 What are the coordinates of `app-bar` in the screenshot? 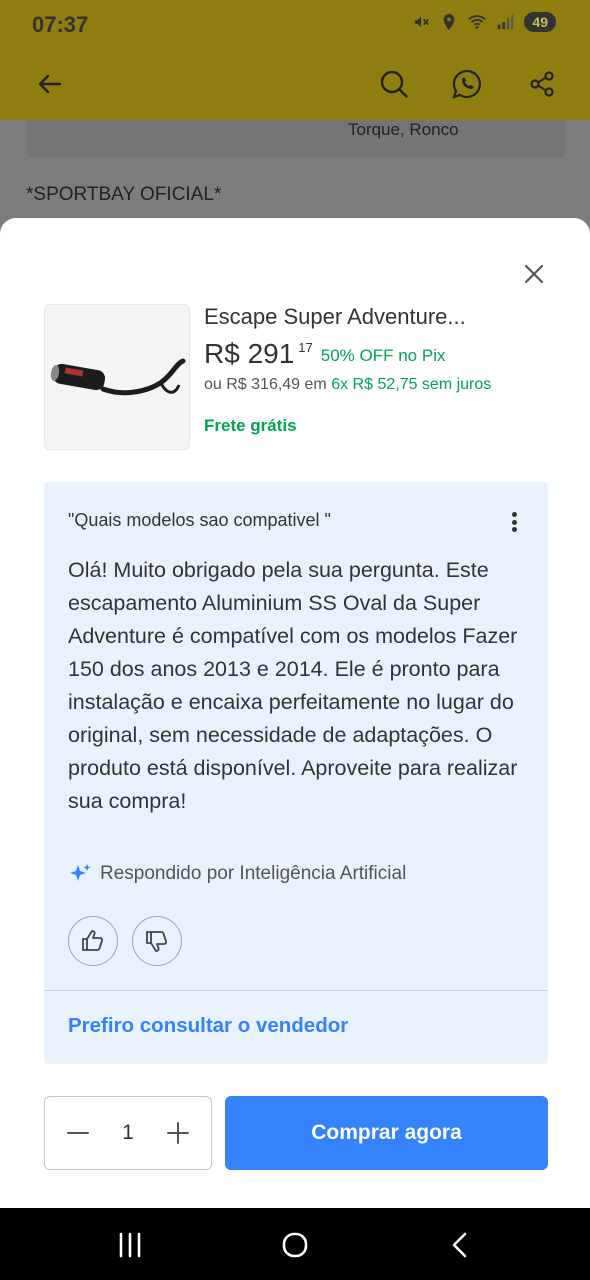 It's located at (295, 84).